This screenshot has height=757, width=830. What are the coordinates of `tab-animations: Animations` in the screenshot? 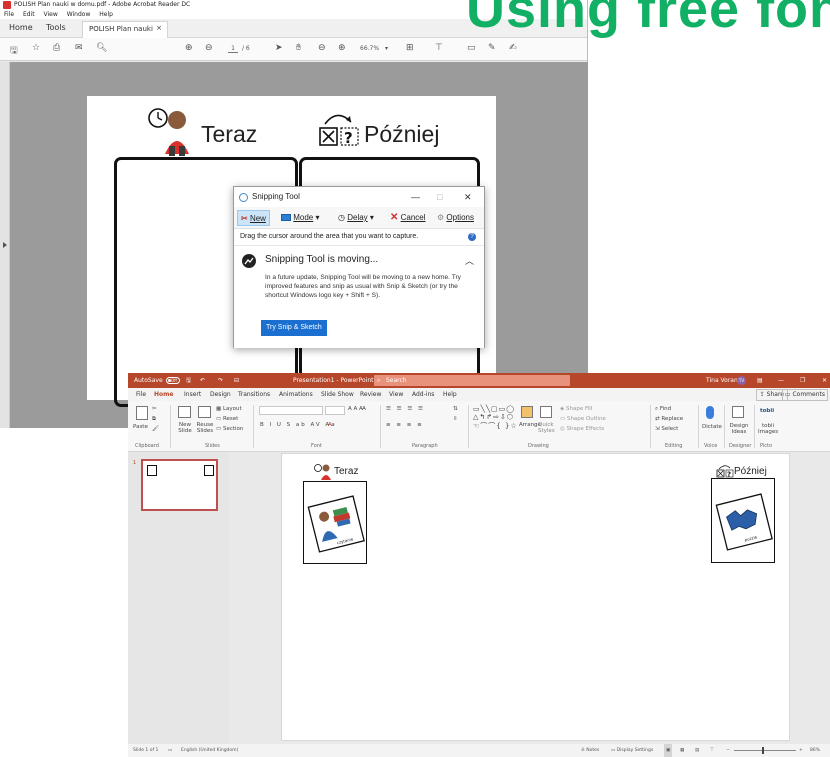 It's located at (296, 394).